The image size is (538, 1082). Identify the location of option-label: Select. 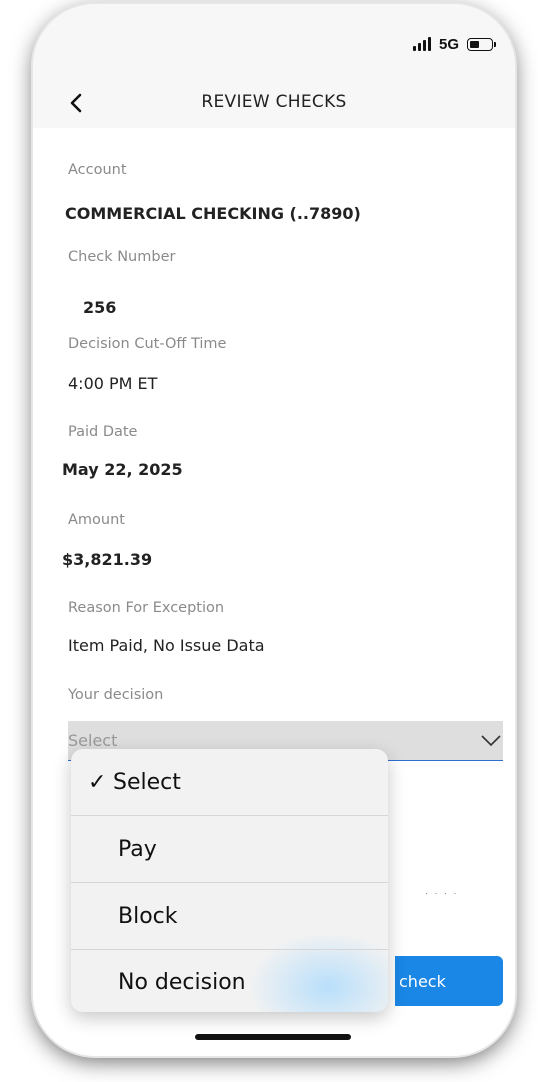
(147, 782).